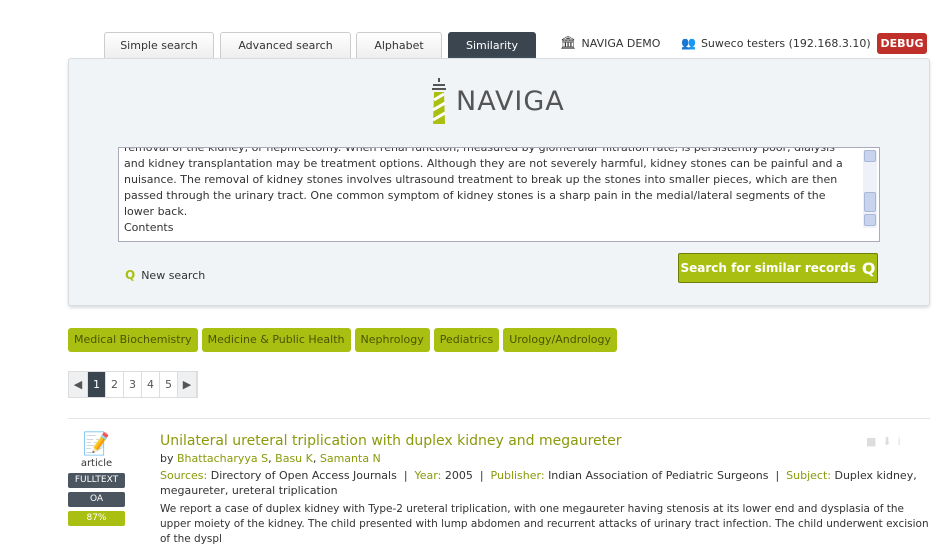 The image size is (935, 548). I want to click on page-3: 3, so click(133, 384).